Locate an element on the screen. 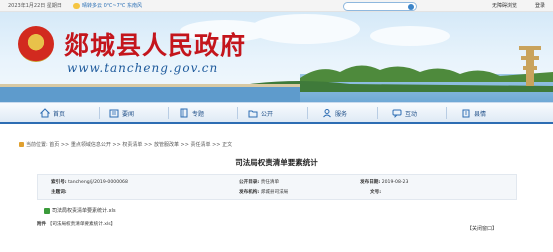 This screenshot has width=553, height=252. attachment-note-link: 【司法局权责清单要素统计.xls】 is located at coordinates (82, 224).